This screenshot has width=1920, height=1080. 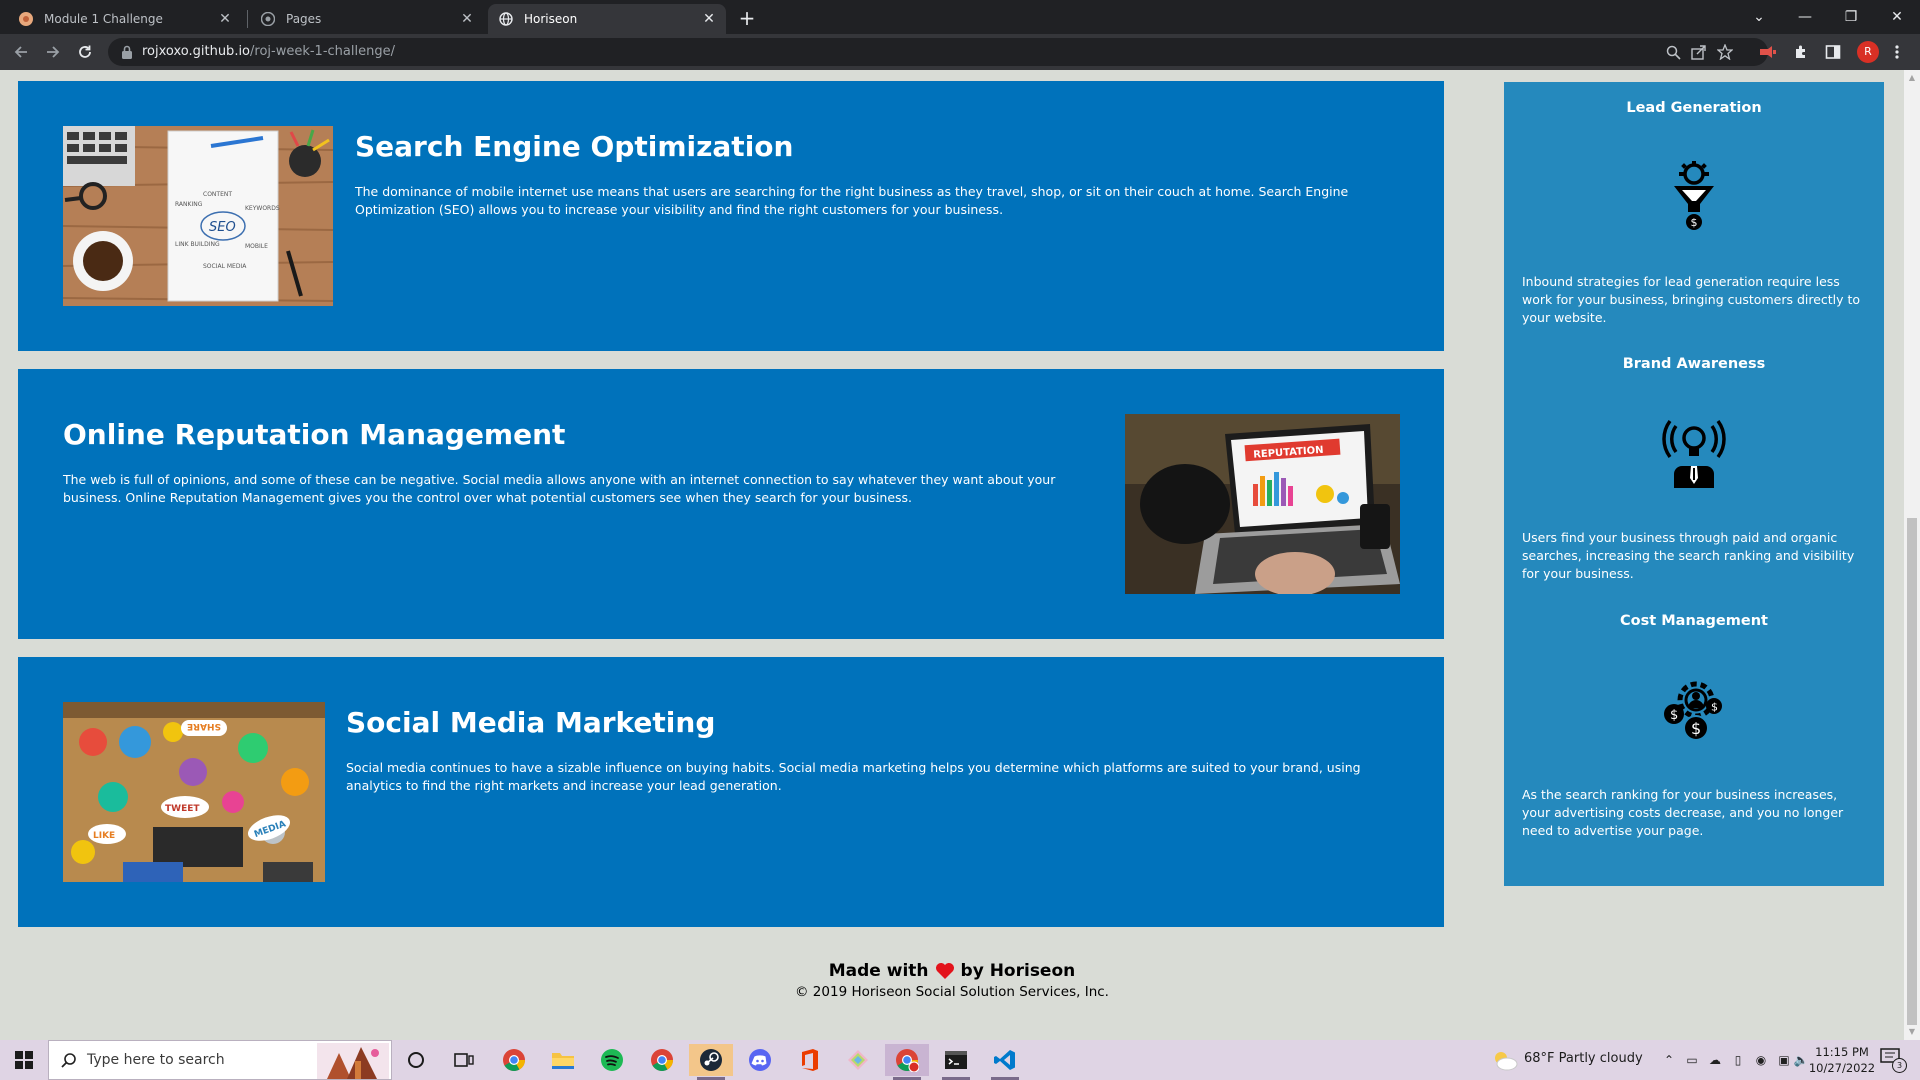 I want to click on orange-circle-icon, so click(x=26, y=19).